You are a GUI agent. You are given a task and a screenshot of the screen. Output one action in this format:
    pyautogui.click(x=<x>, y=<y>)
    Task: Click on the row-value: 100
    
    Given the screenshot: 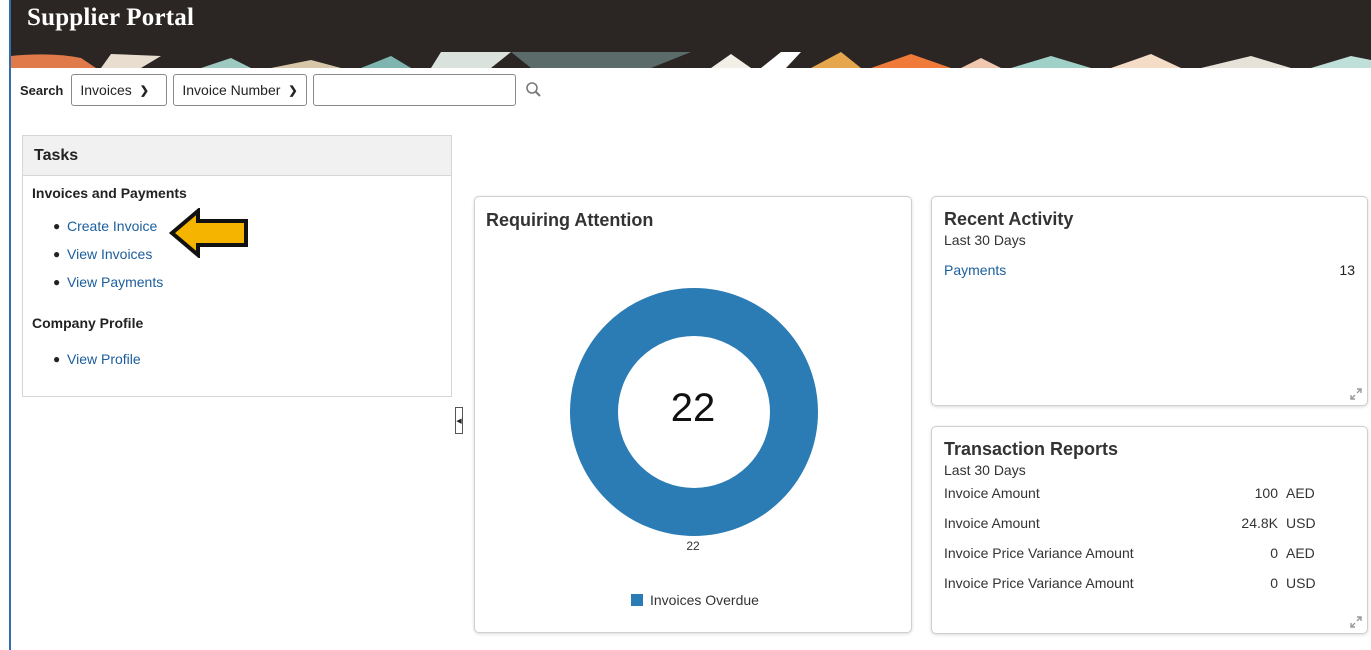 What is the action you would take?
    pyautogui.click(x=1266, y=493)
    